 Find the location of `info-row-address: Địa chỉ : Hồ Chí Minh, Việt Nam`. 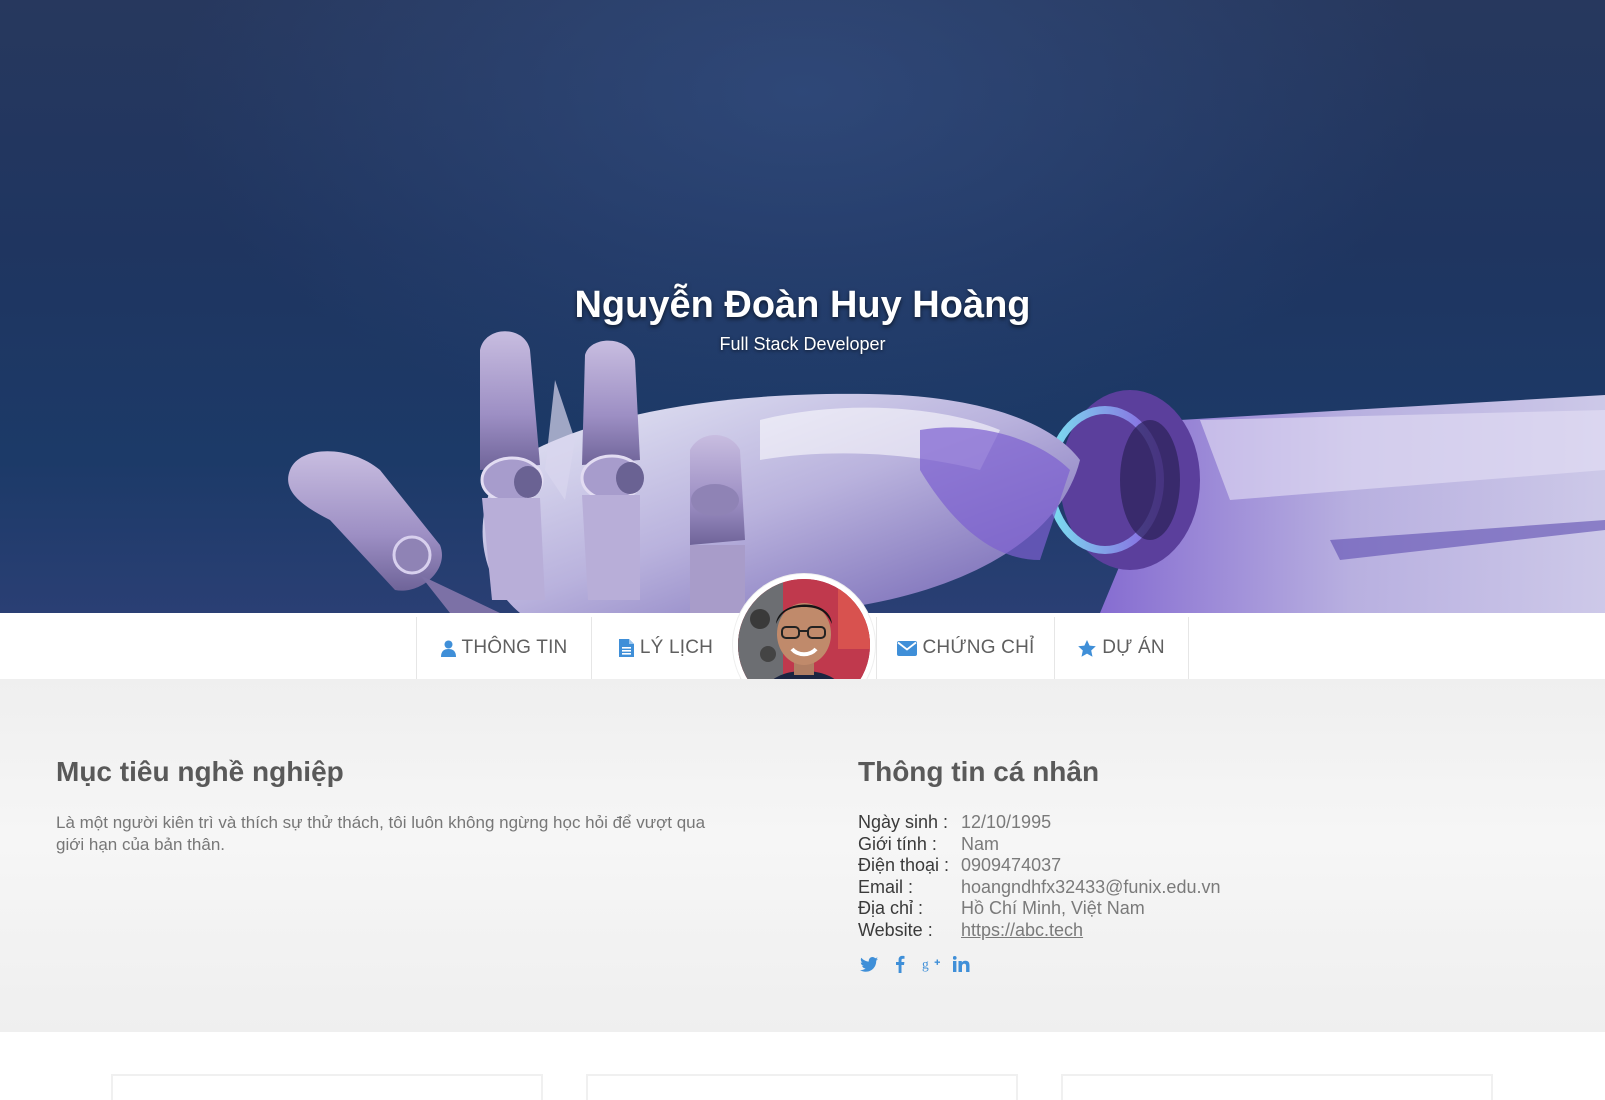

info-row-address: Địa chỉ : Hồ Chí Minh, Việt Nam is located at coordinates (1039, 909).